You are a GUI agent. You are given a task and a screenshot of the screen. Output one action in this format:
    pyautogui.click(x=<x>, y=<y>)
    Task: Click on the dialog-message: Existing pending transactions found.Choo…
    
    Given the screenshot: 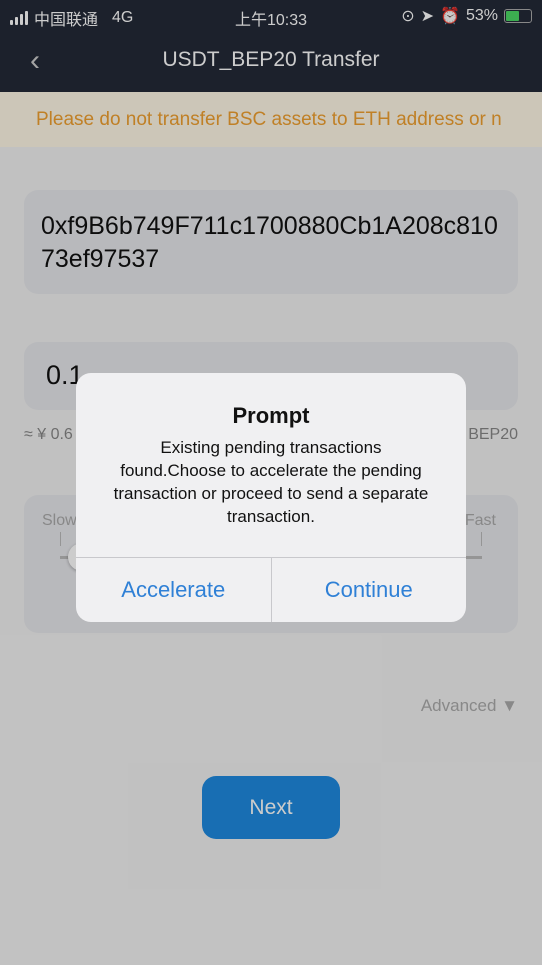 What is the action you would take?
    pyautogui.click(x=271, y=482)
    